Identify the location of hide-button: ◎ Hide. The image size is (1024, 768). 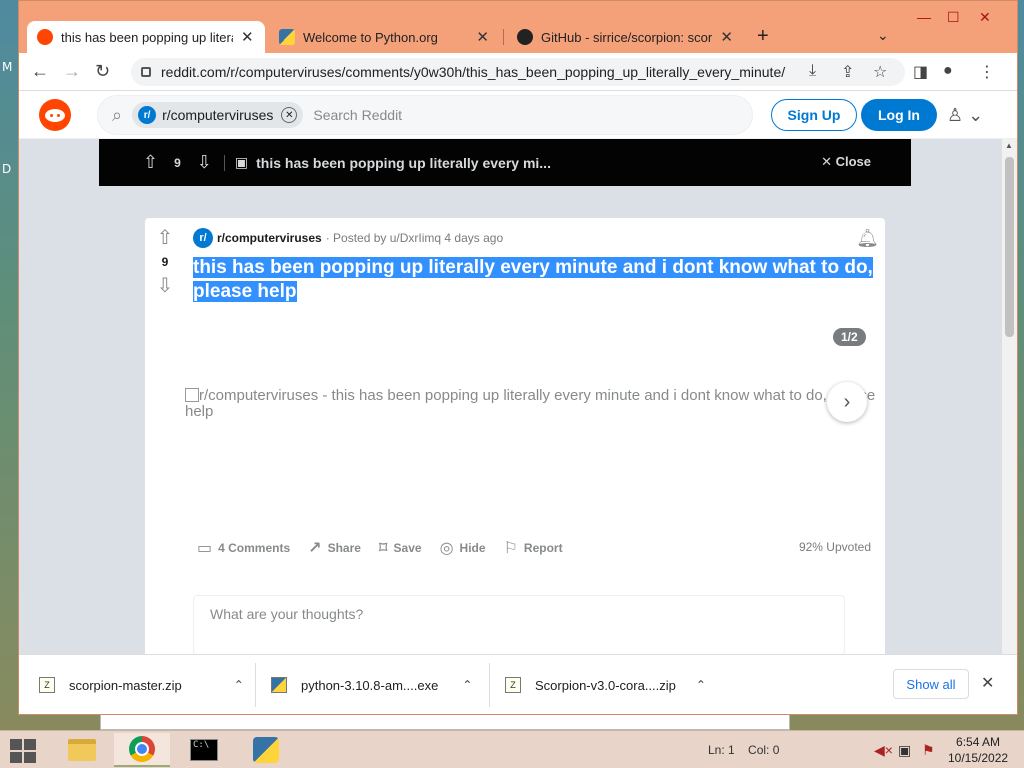
(463, 548).